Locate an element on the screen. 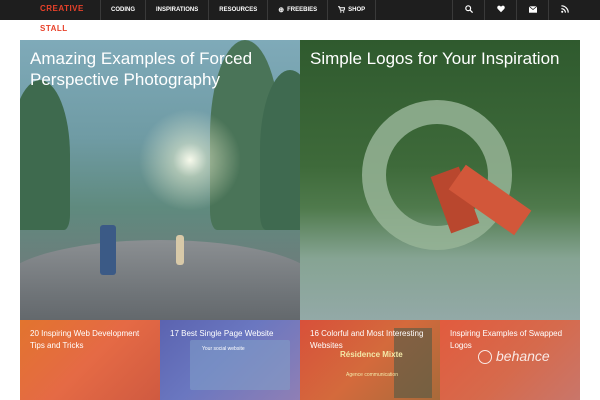 The height and width of the screenshot is (400, 600). nav-inspirations: INSPIRATIONS is located at coordinates (176, 10).